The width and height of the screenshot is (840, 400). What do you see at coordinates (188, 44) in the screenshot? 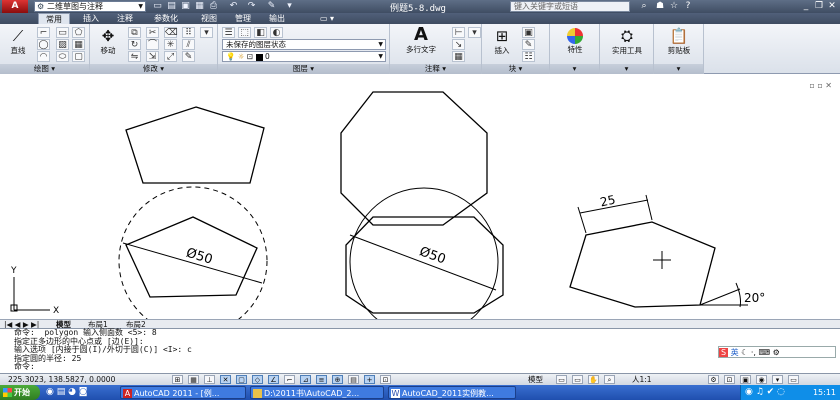
I see `offset-icon: ⫽` at bounding box center [188, 44].